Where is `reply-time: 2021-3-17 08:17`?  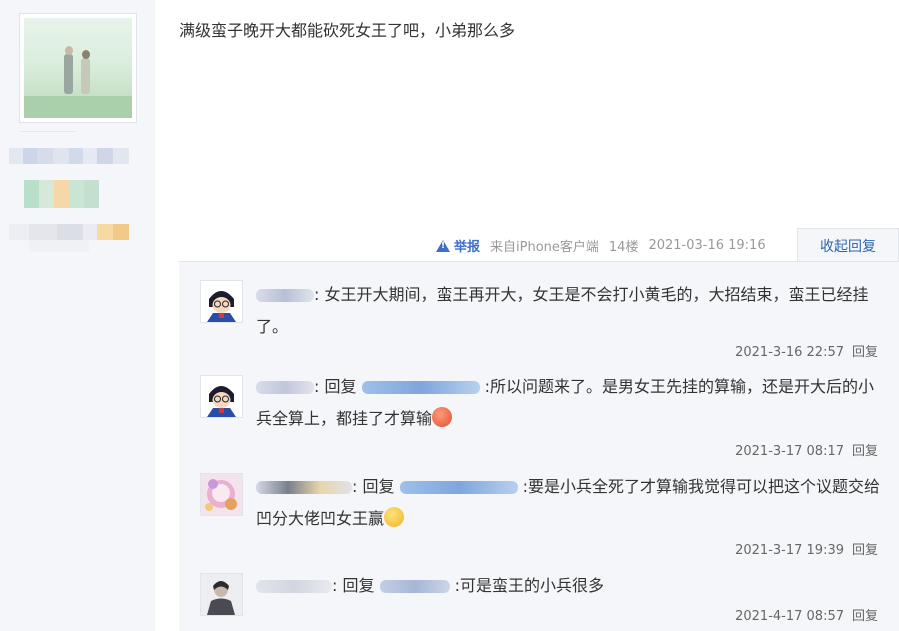 reply-time: 2021-3-17 08:17 is located at coordinates (789, 451).